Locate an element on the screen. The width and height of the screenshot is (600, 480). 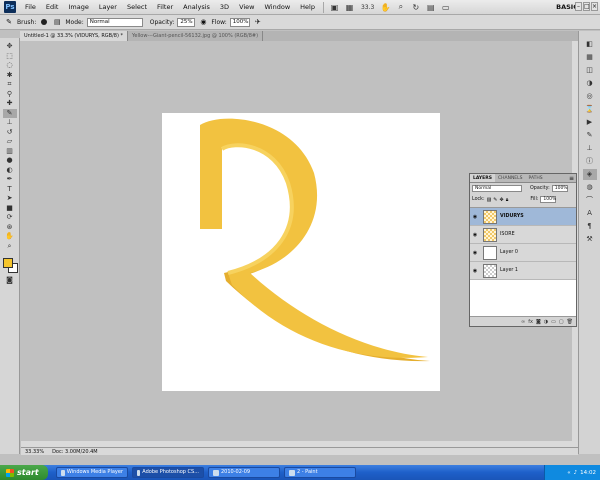
panel-menu-icon: ≡ is located at coordinates (571, 178).